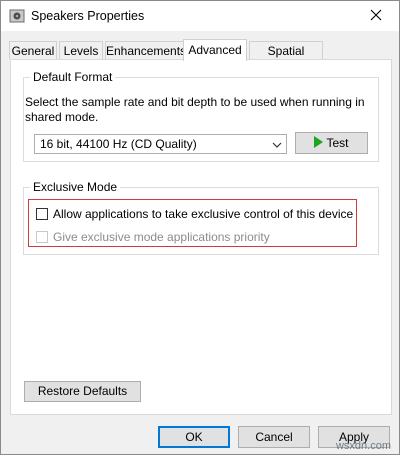 The height and width of the screenshot is (455, 400). I want to click on tab-levels: Levels, so click(81, 50).